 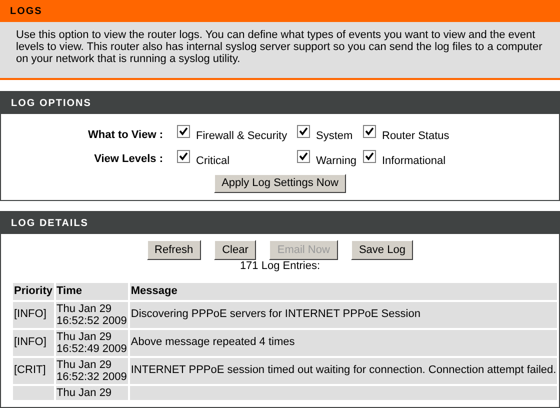 I want to click on table-cell: [CRIT], so click(x=33, y=371).